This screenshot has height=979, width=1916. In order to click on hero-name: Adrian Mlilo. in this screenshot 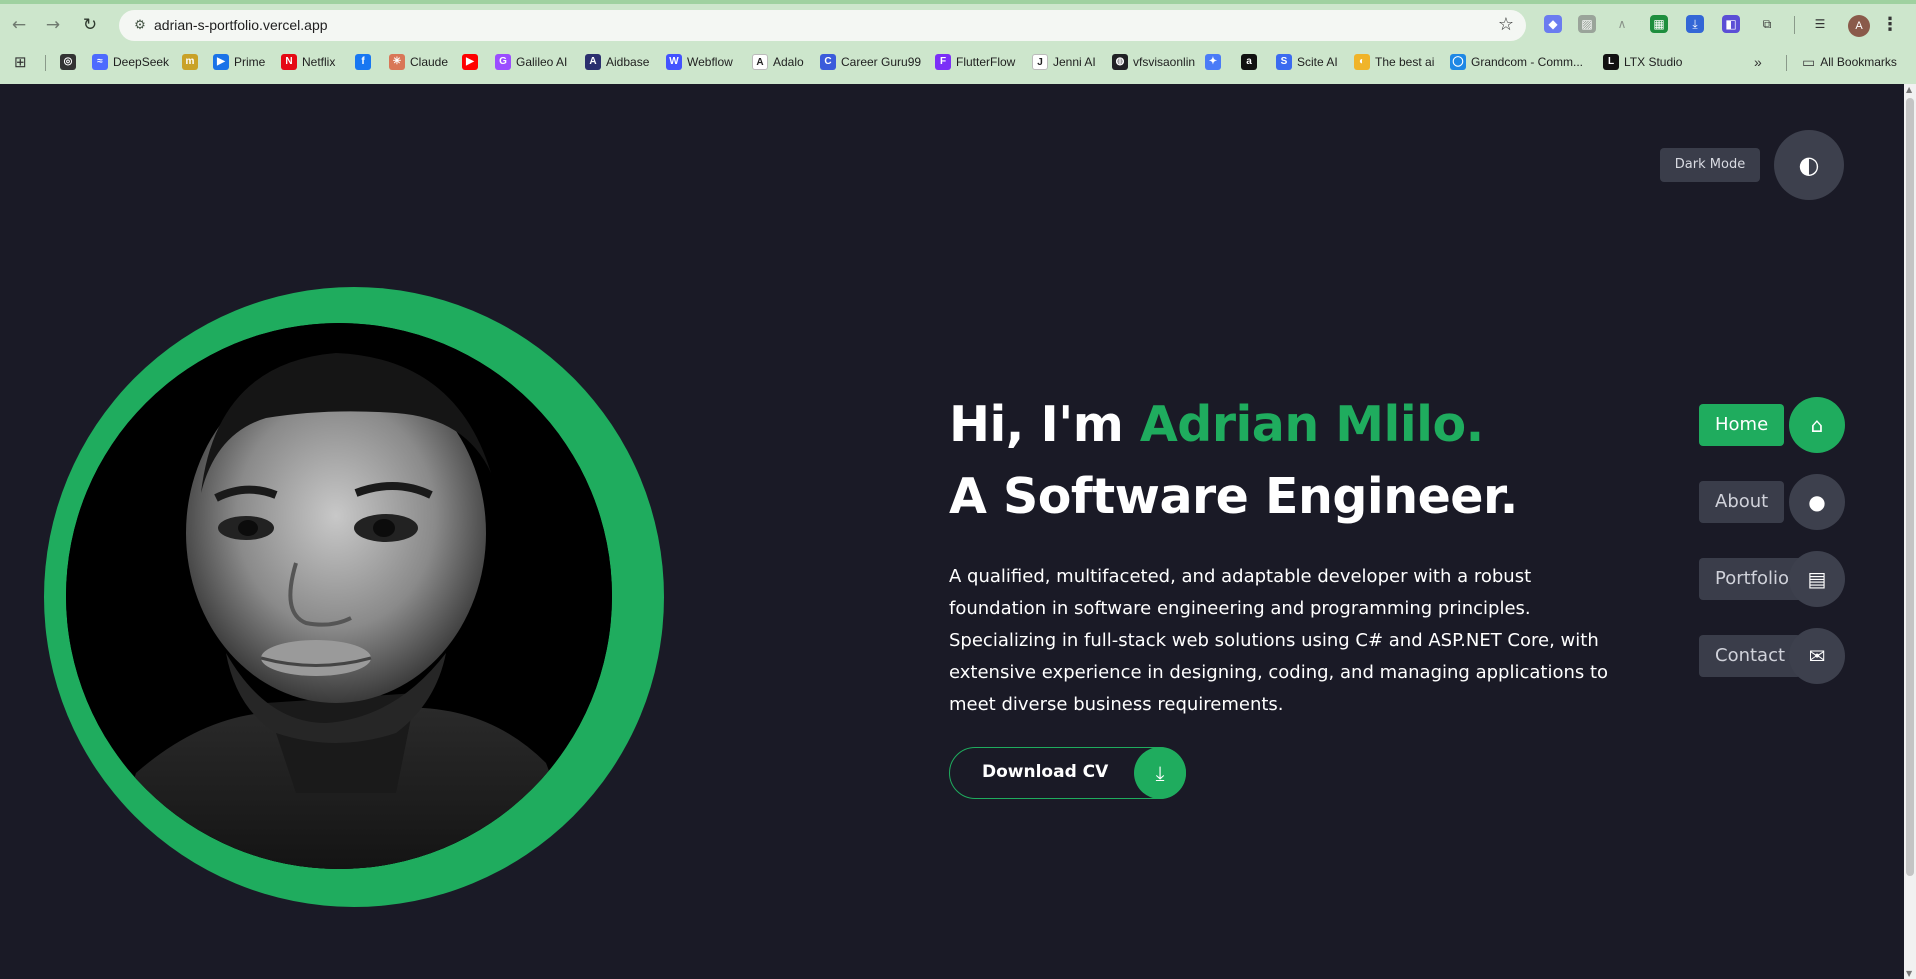, I will do `click(1311, 424)`.